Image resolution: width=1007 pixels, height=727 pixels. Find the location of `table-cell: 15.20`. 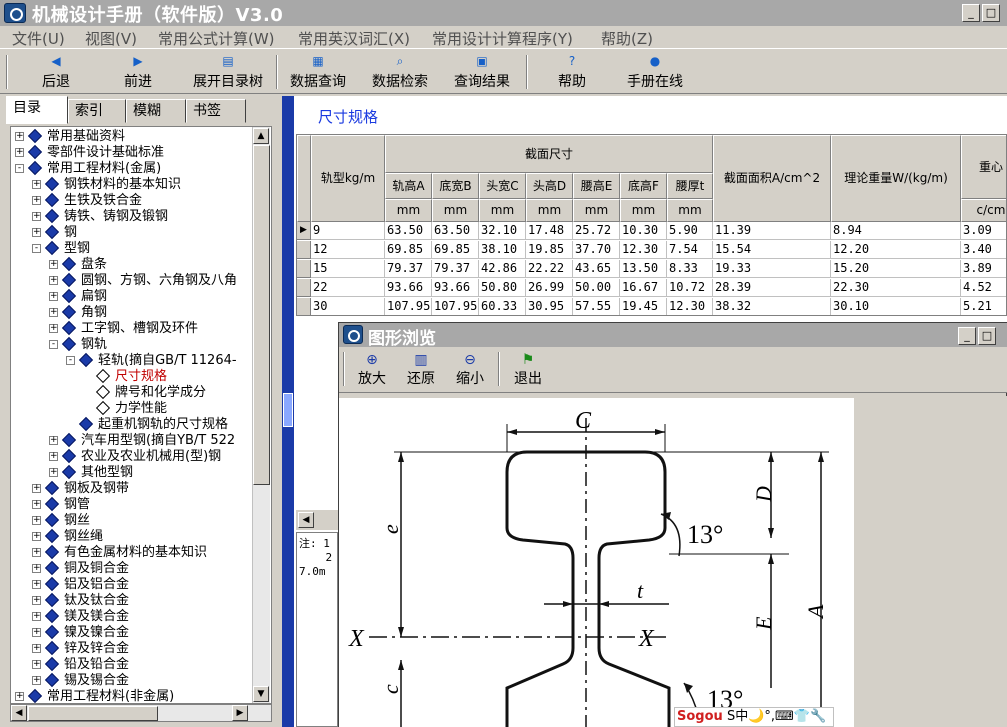

table-cell: 15.20 is located at coordinates (896, 269).